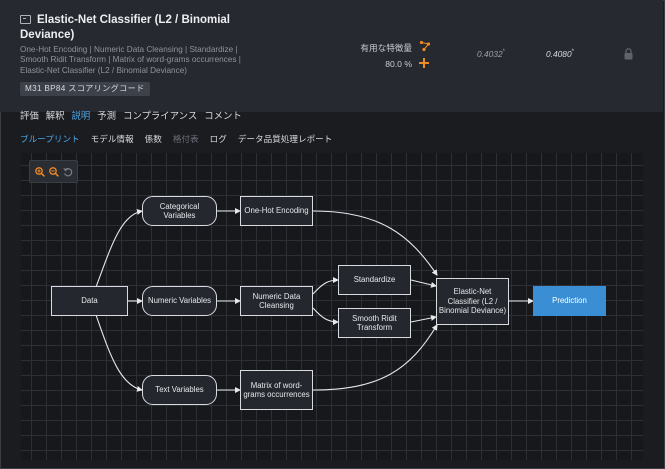  I want to click on tab-evaluate: 評価, so click(29, 117).